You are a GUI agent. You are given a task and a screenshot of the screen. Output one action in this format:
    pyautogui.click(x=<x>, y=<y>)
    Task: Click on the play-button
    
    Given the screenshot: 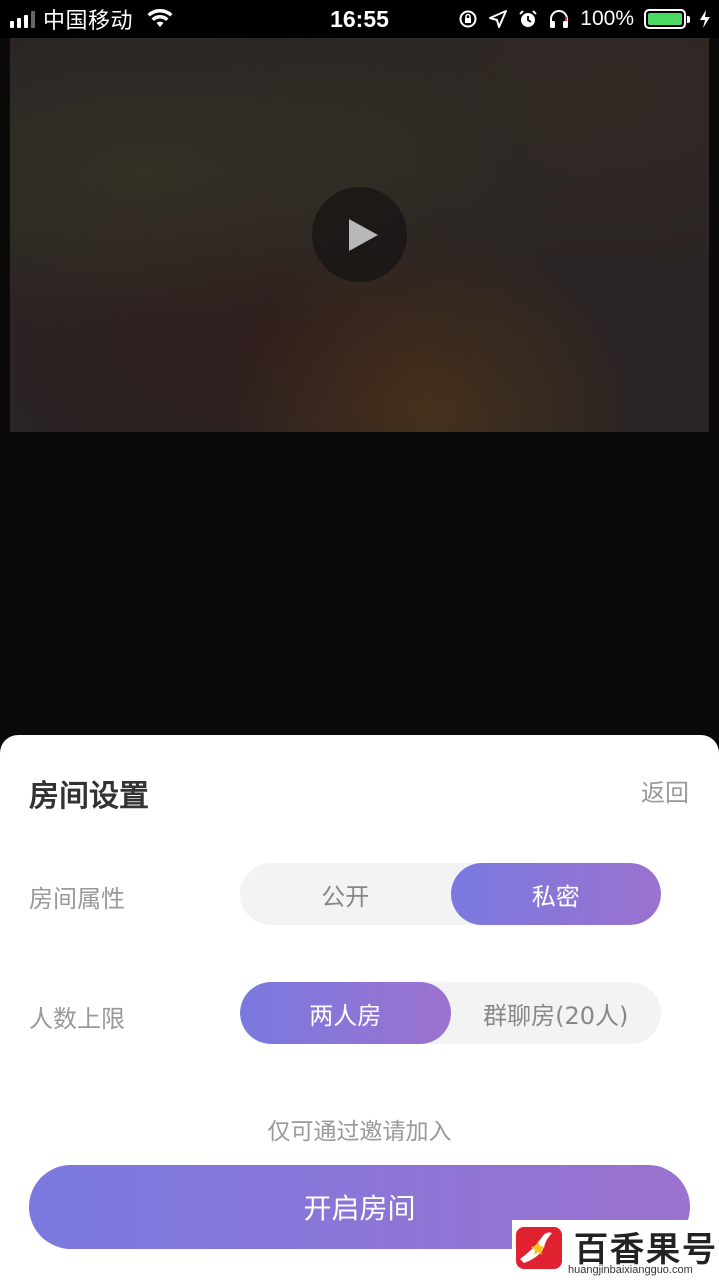 What is the action you would take?
    pyautogui.click(x=359, y=234)
    